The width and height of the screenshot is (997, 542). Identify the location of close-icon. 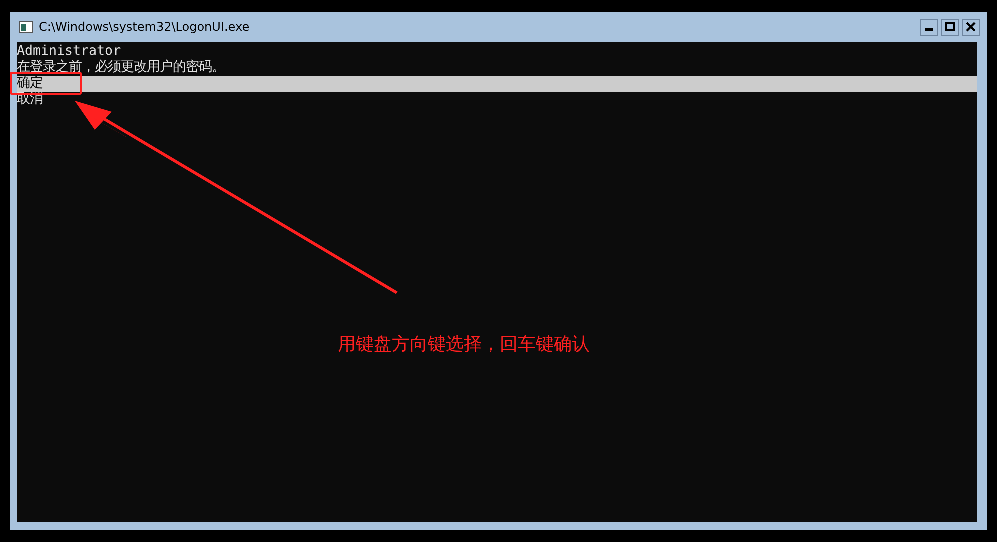
(971, 27).